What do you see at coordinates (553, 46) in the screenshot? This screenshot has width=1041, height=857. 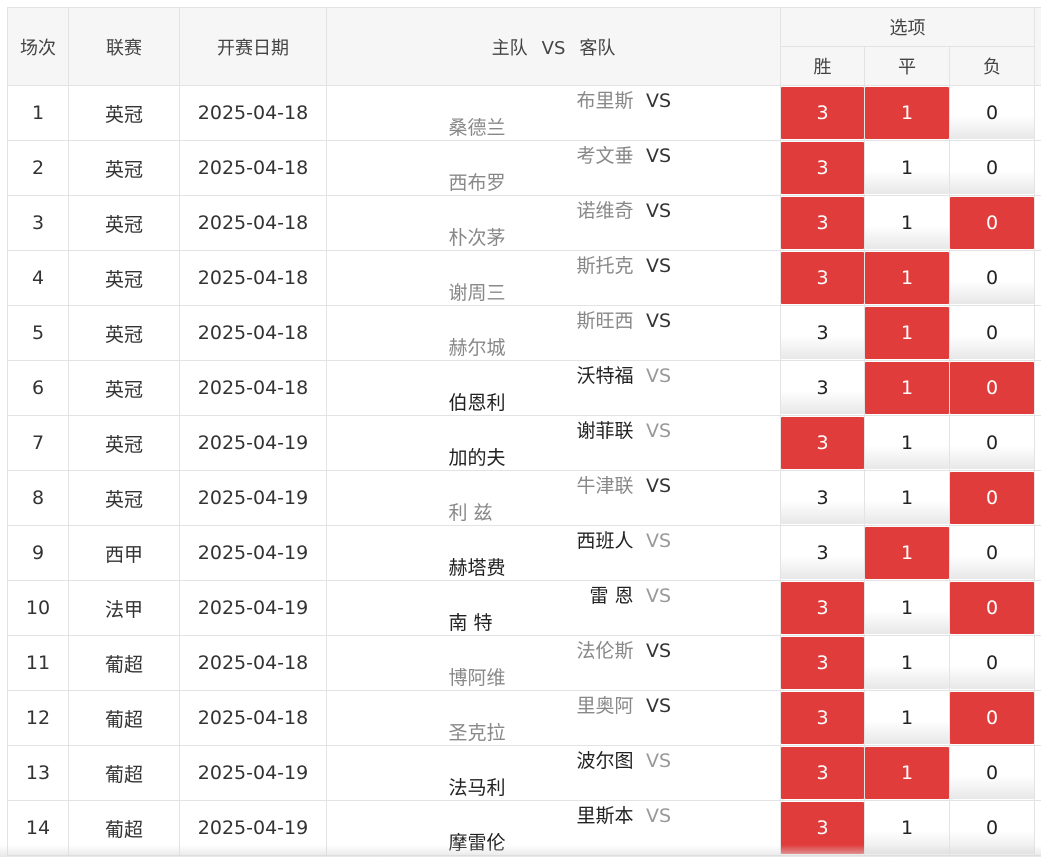 I see `header-teams: 主队 VS 客队` at bounding box center [553, 46].